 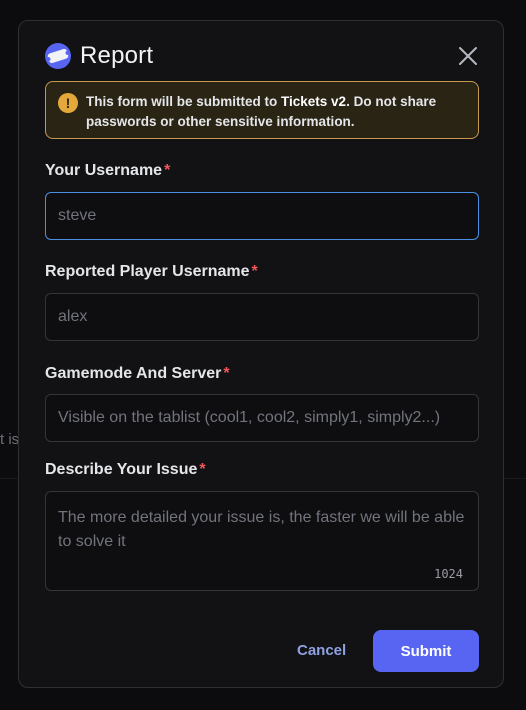 What do you see at coordinates (10, 439) in the screenshot?
I see `background-text: t is` at bounding box center [10, 439].